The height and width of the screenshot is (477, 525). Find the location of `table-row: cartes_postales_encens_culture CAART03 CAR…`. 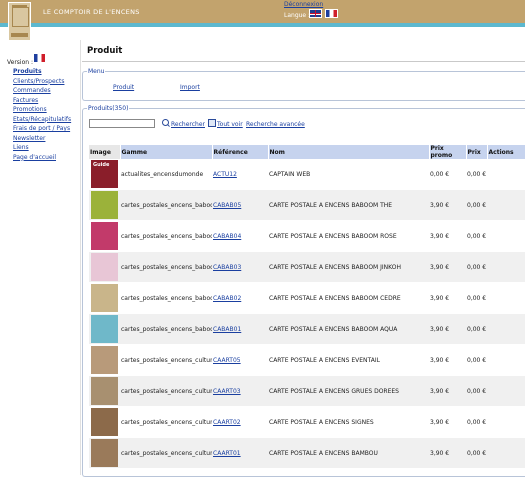

table-row: cartes_postales_encens_culture CAART03 CAR… is located at coordinates (307, 391).